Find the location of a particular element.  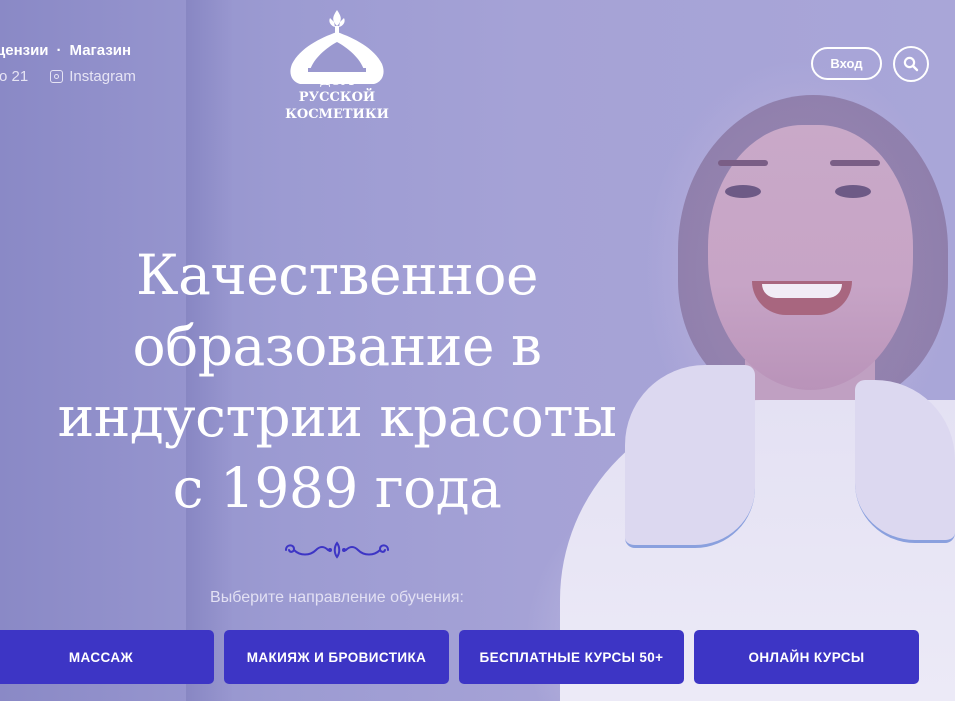

login-button: Вход is located at coordinates (846, 63).